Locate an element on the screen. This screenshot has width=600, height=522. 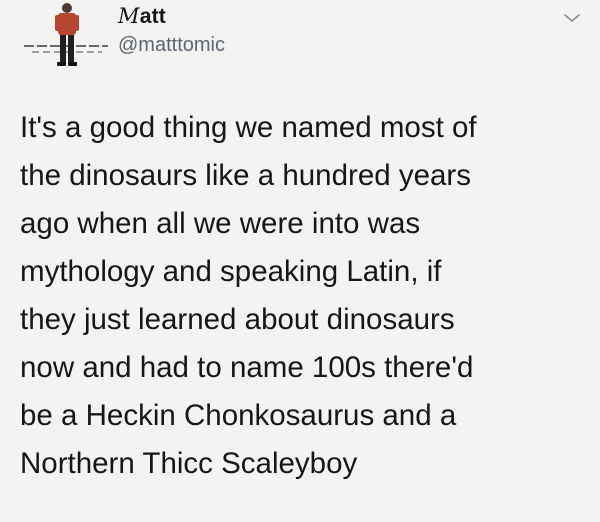
display-name-rest: att is located at coordinates (152, 16).